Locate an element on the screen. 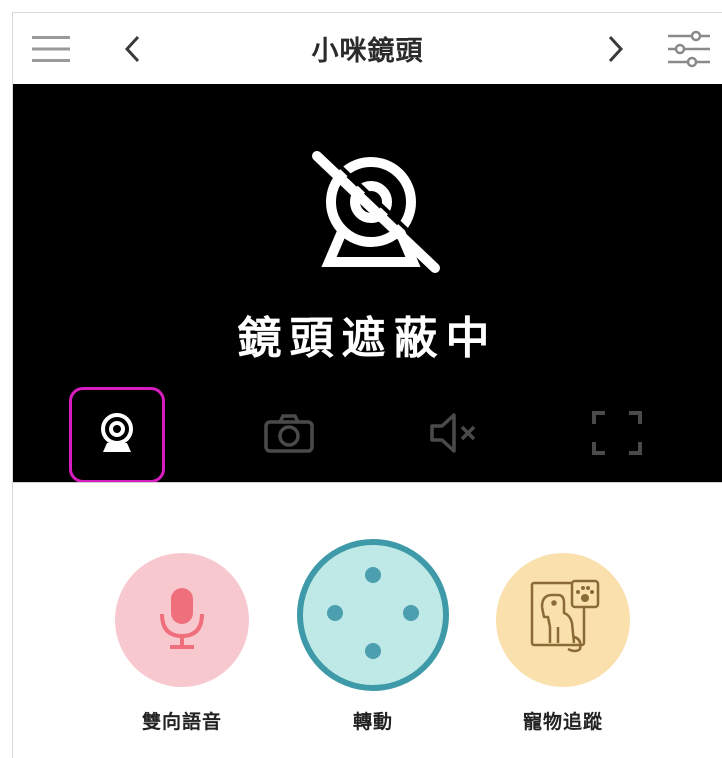  chevron-right-icon is located at coordinates (615, 48).